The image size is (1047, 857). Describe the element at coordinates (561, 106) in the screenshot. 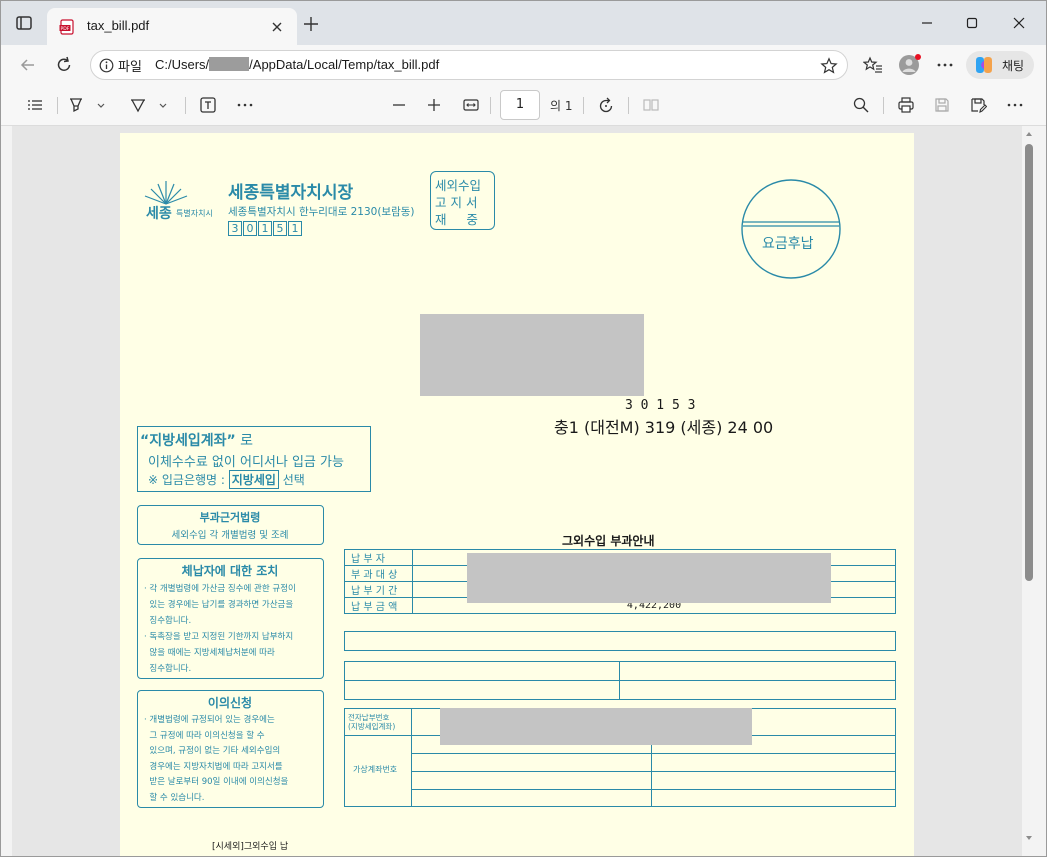

I see `page-total: 의 1` at that location.